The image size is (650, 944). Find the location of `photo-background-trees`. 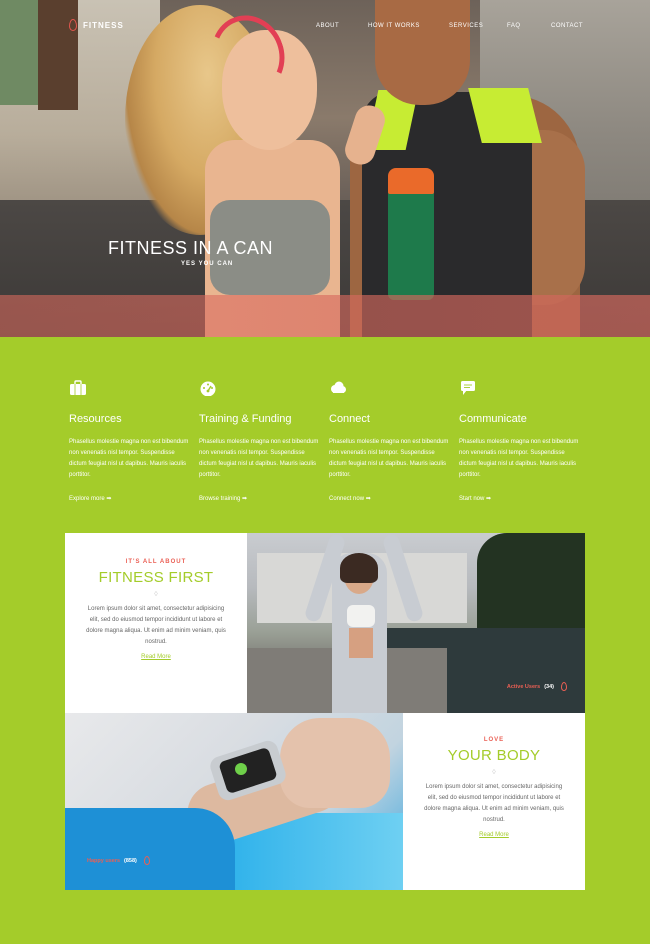

photo-background-trees is located at coordinates (531, 588).